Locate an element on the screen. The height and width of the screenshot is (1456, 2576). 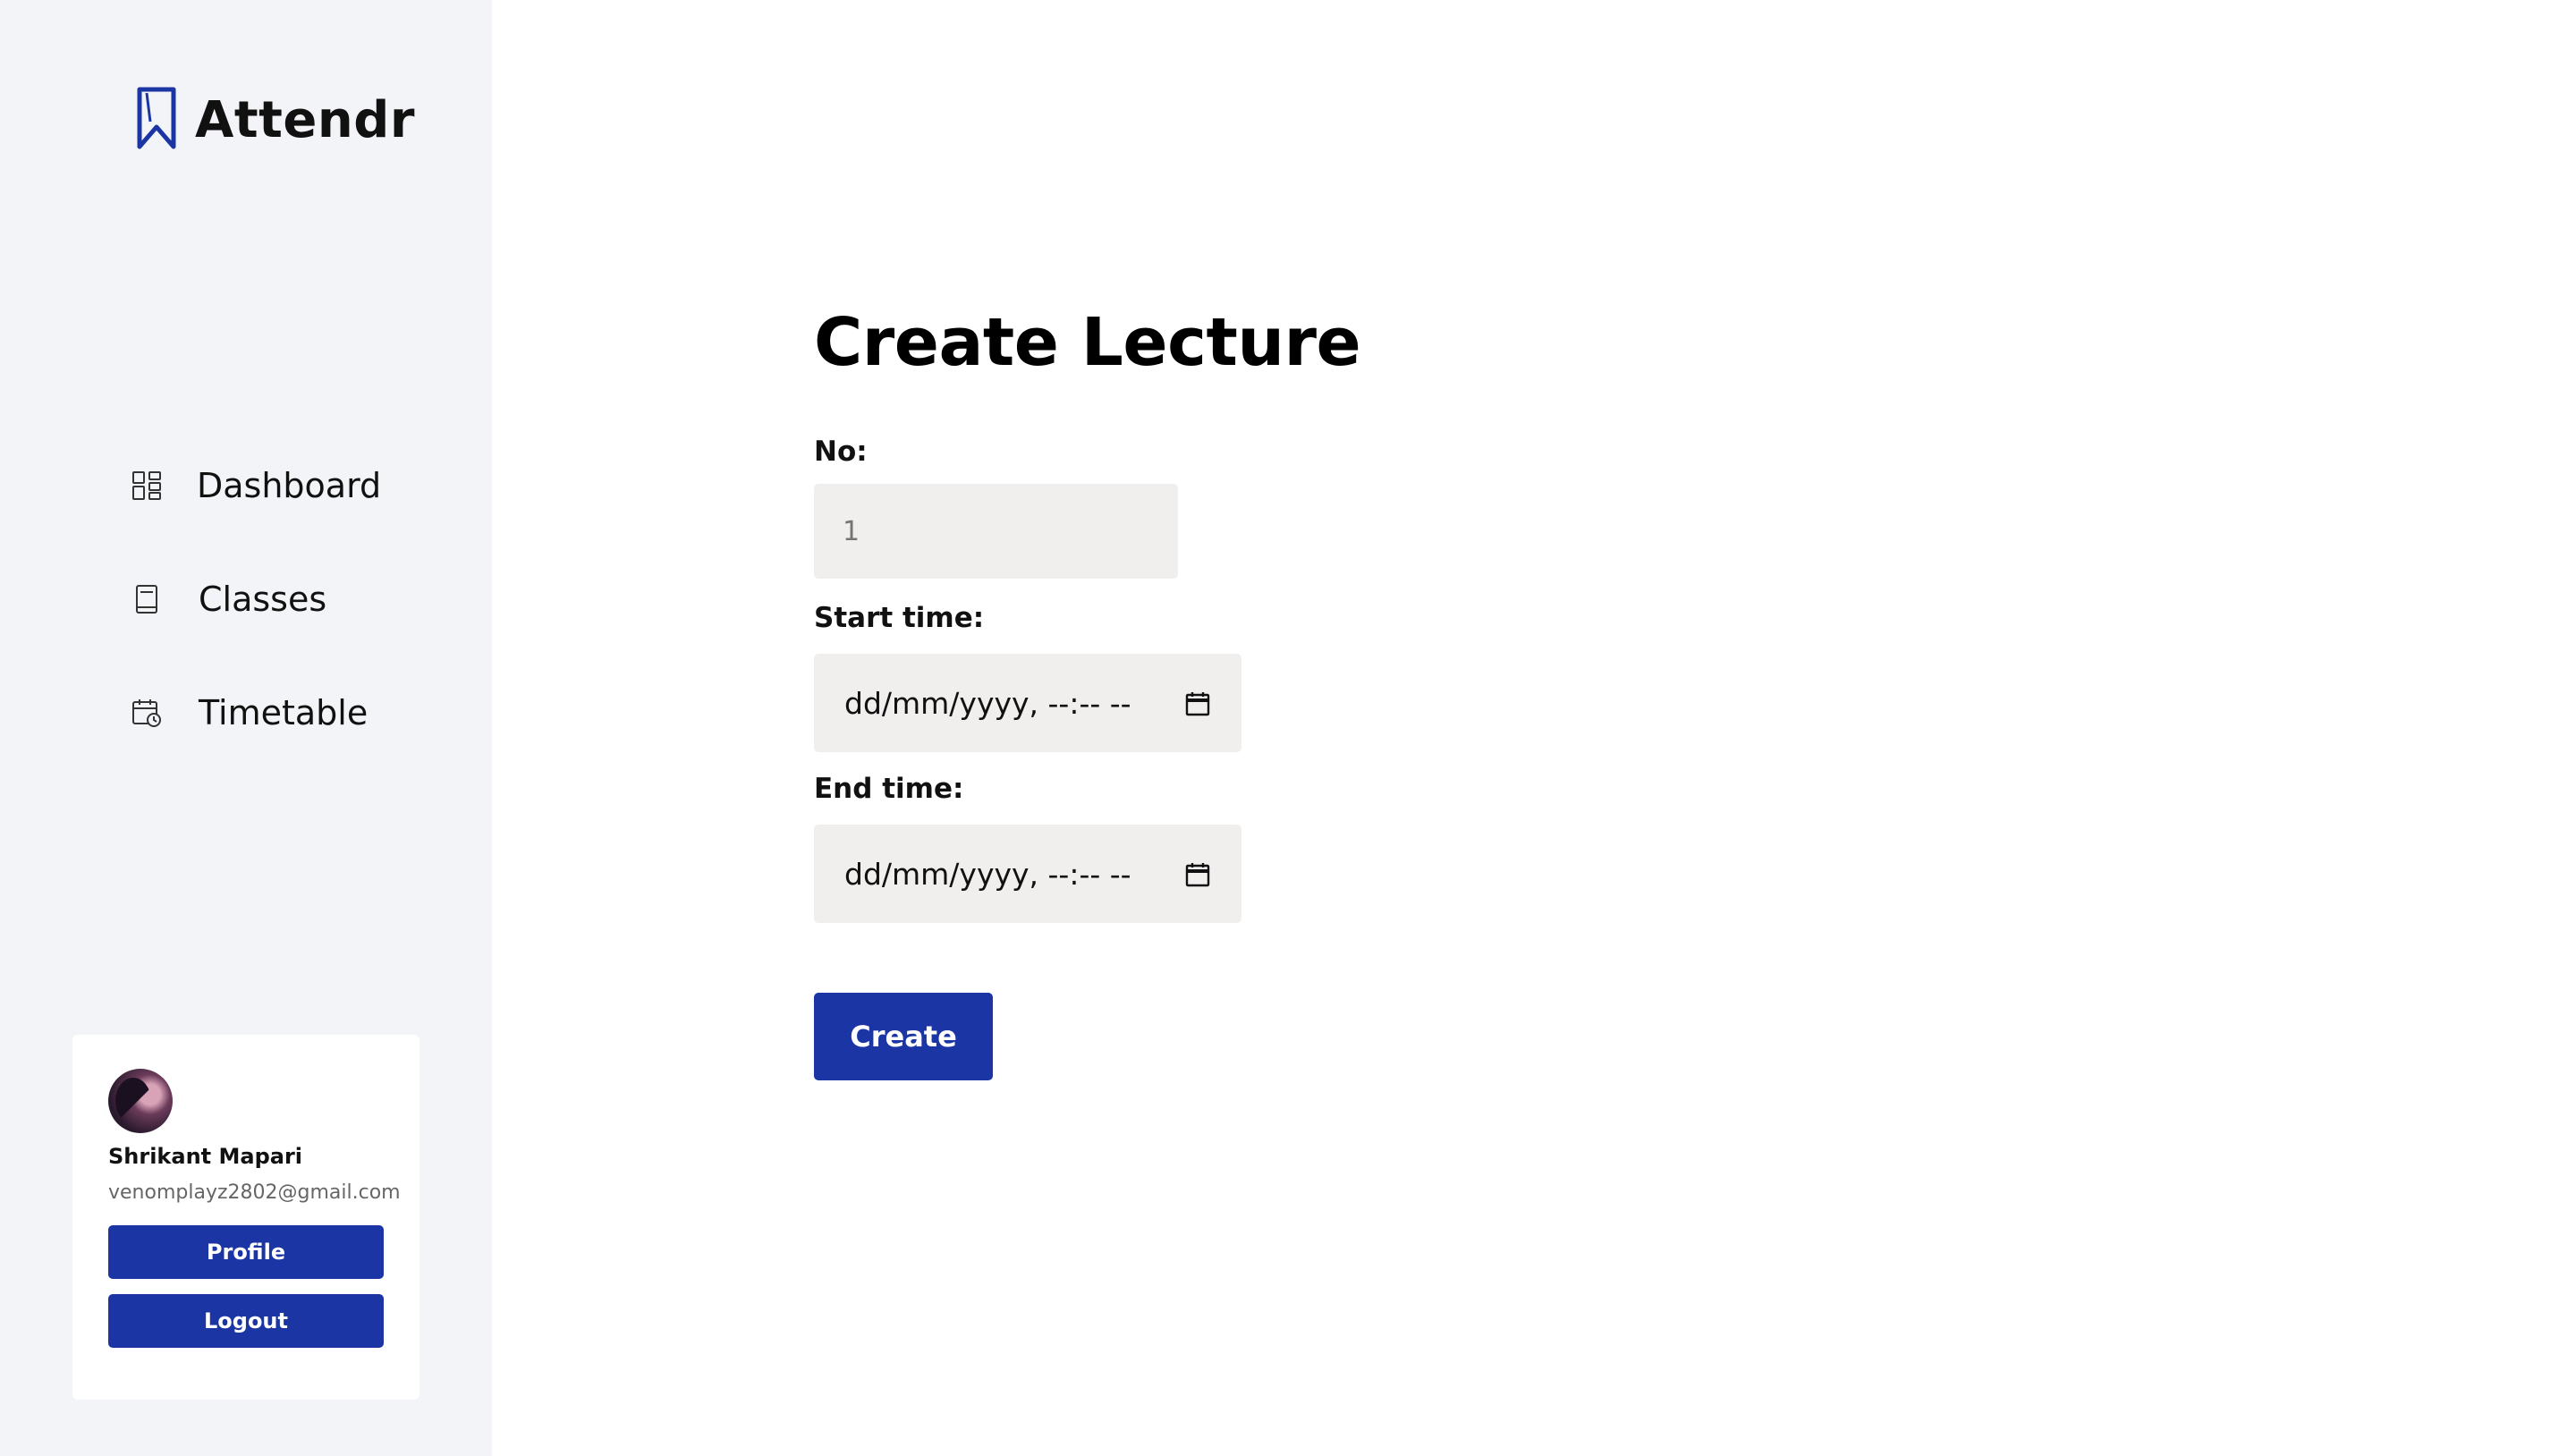
end-time-label: End time: is located at coordinates (889, 789).